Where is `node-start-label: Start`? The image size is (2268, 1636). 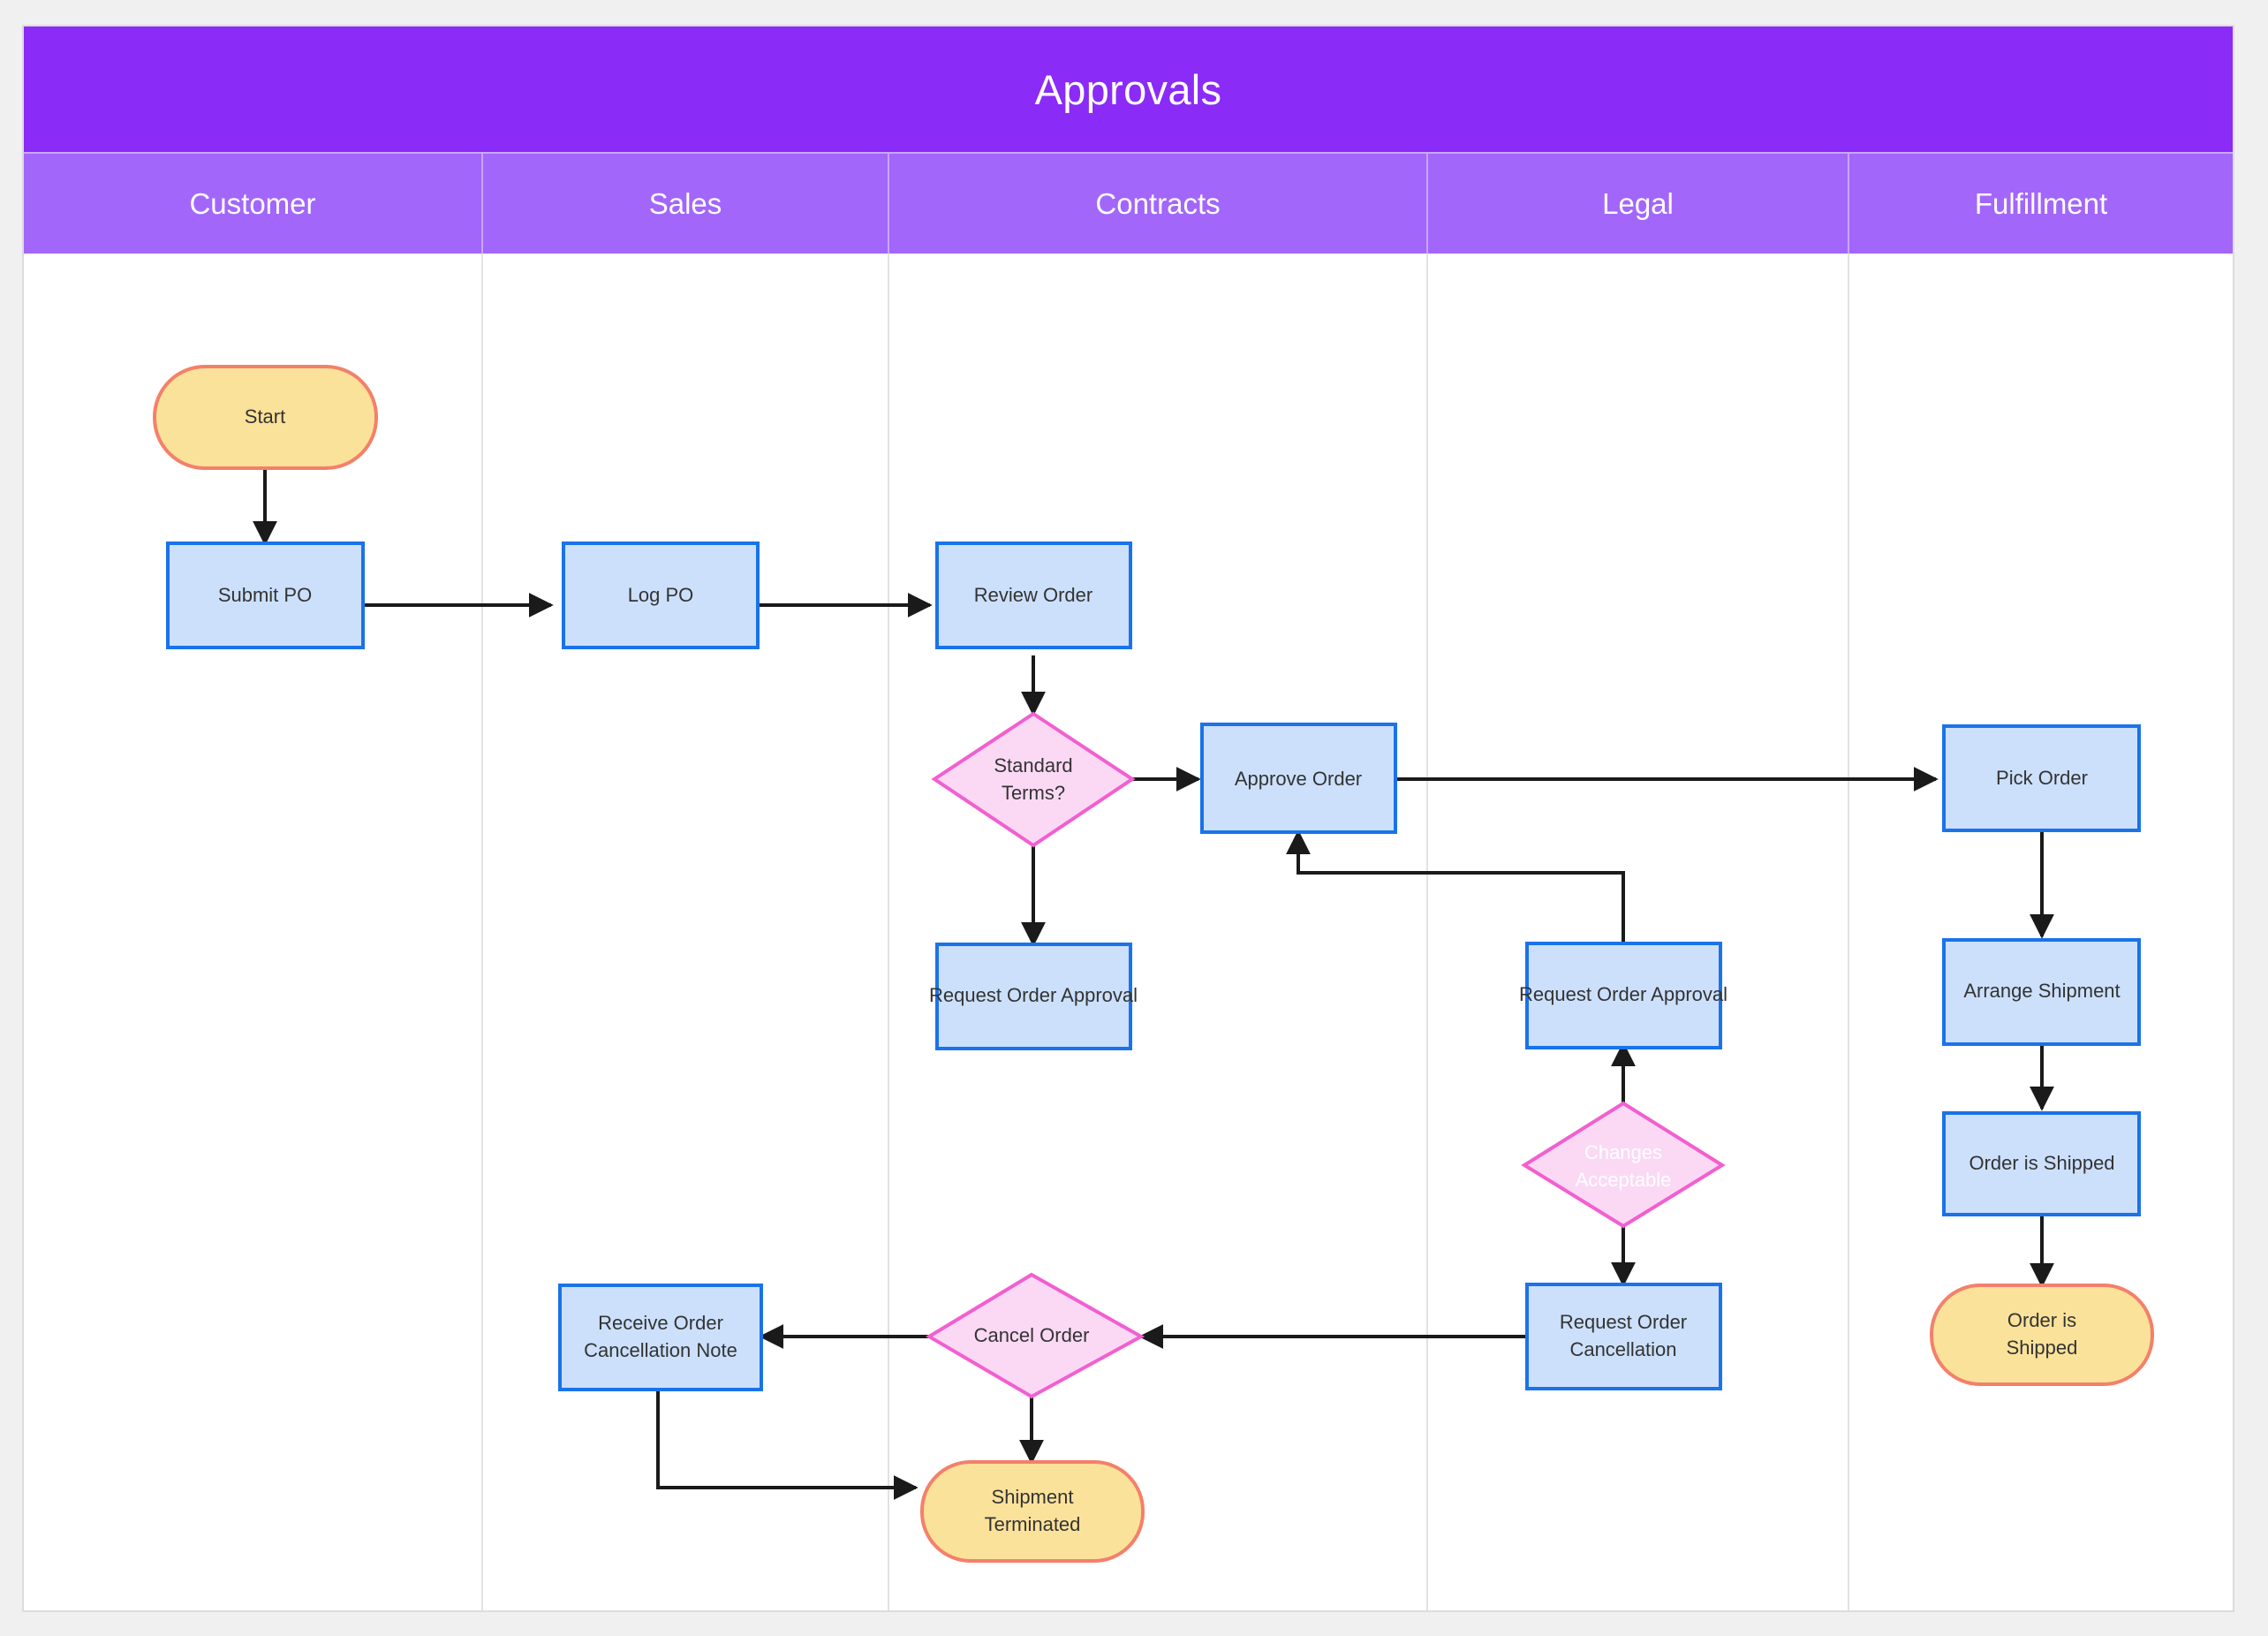 node-start-label: Start is located at coordinates (265, 417).